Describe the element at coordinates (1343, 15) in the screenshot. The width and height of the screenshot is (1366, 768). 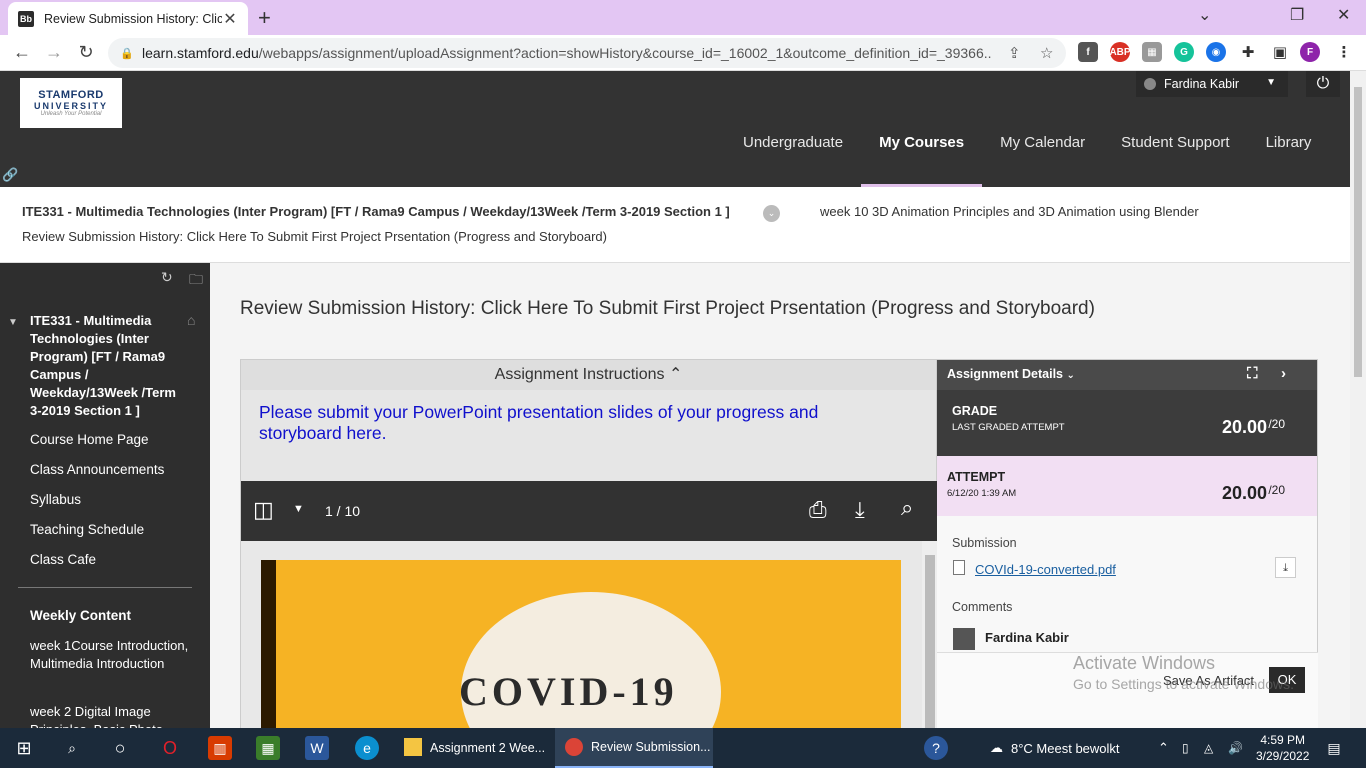
I see `close-window-button: ✕` at that location.